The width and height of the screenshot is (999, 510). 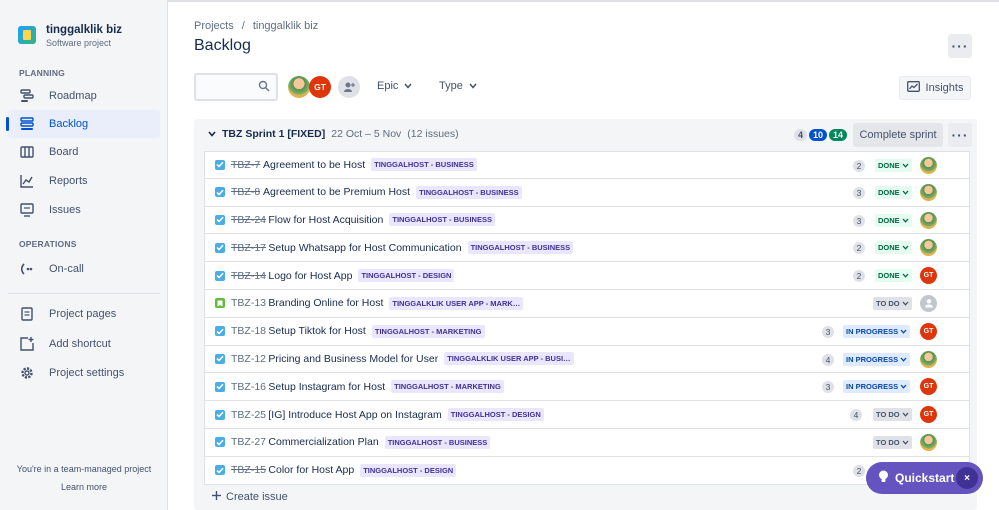 I want to click on issue-key: TBZ-25, so click(x=248, y=415).